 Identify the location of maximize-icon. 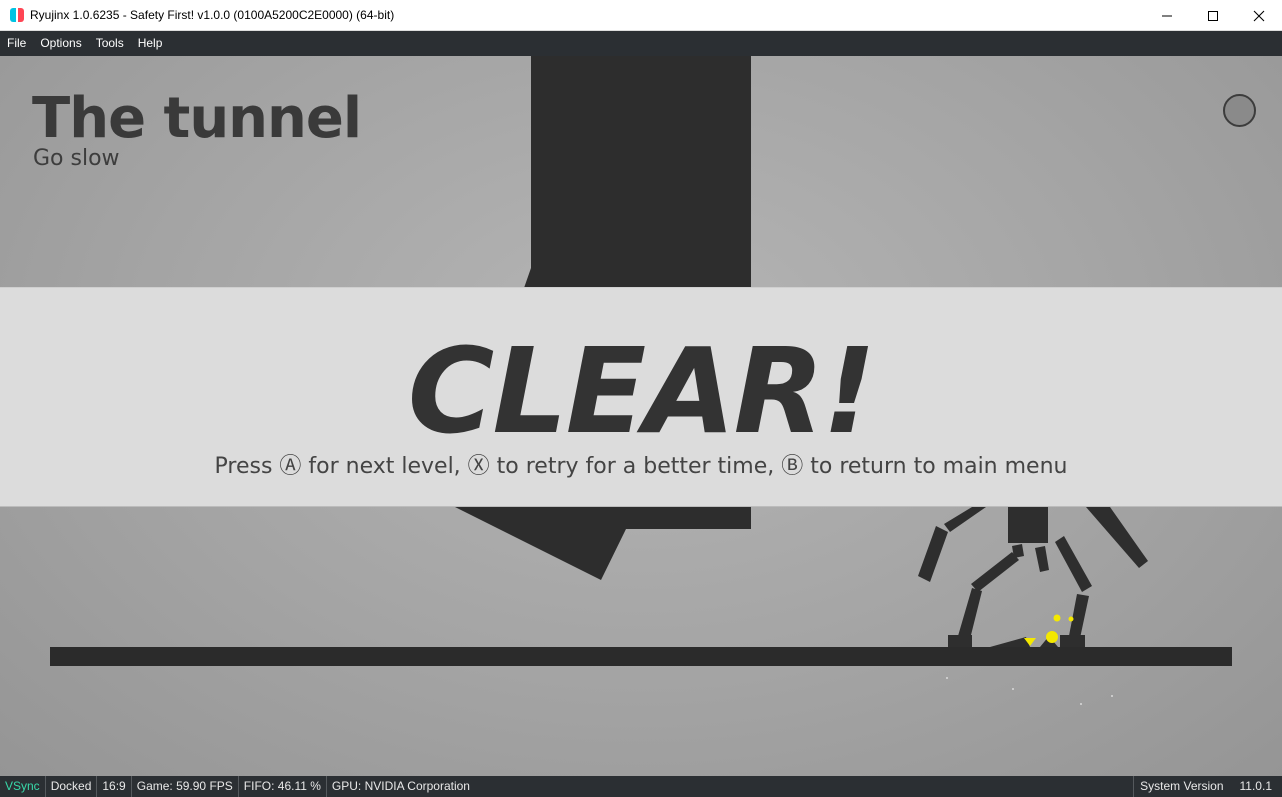
(1213, 15).